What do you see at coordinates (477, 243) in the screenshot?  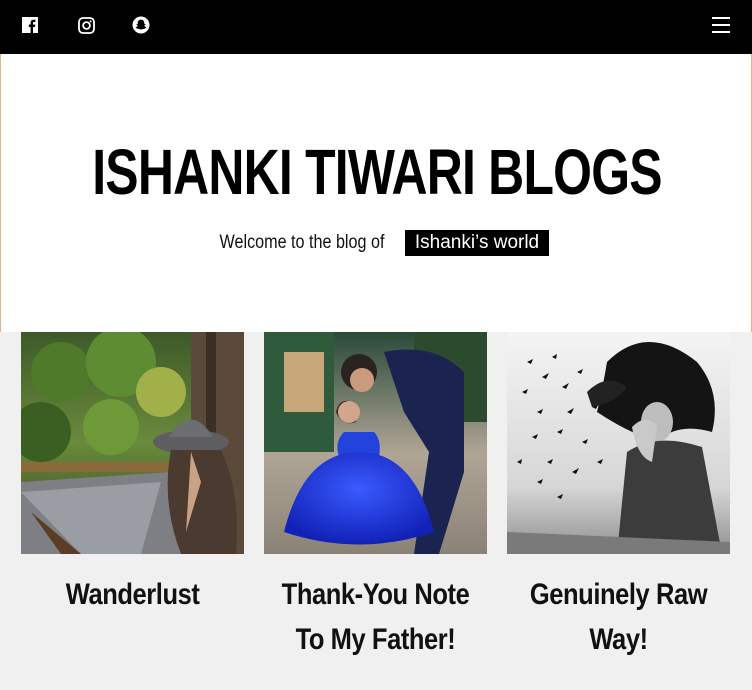 I see `tagline-highlight: Ishanki’s world` at bounding box center [477, 243].